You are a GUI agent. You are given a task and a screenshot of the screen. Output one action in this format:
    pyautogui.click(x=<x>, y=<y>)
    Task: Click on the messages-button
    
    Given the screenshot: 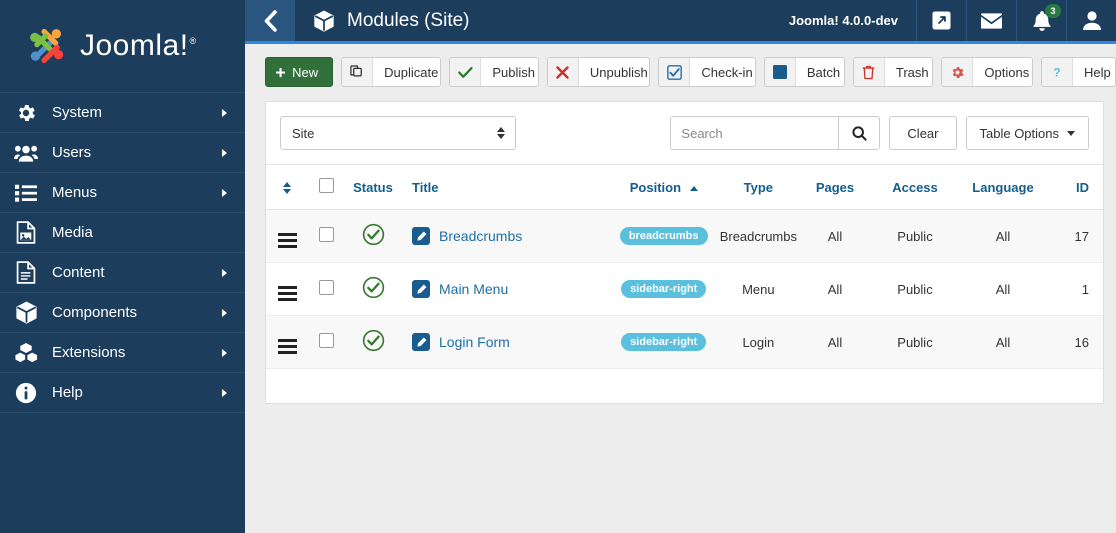 What is the action you would take?
    pyautogui.click(x=991, y=20)
    